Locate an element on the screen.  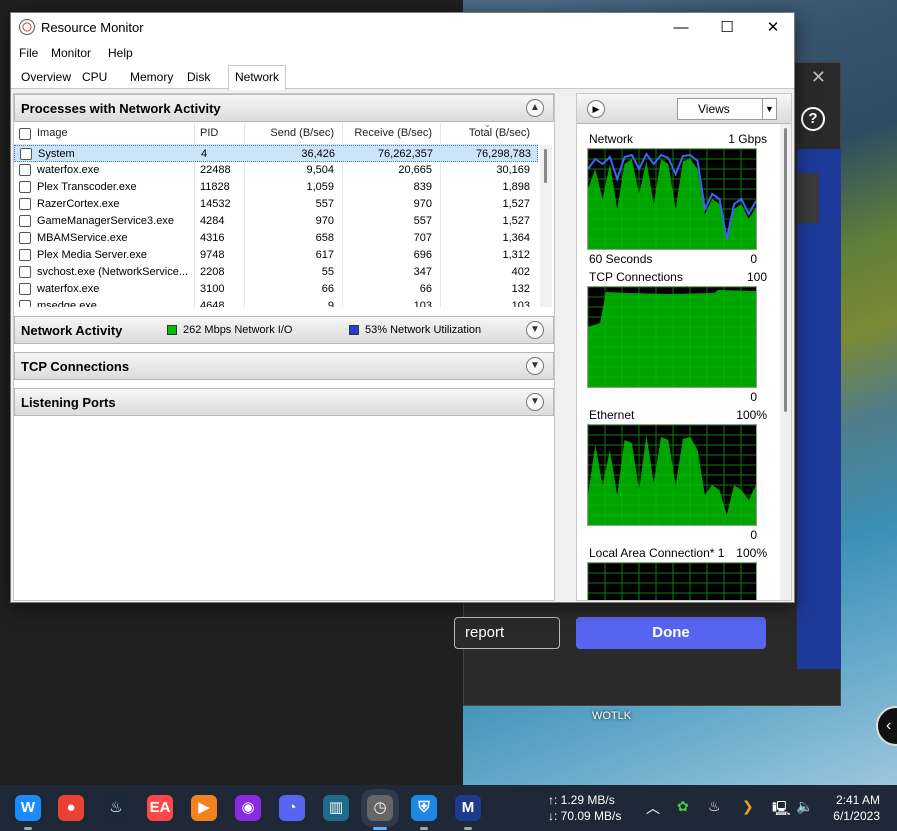
close-button: ✕ is located at coordinates (773, 28).